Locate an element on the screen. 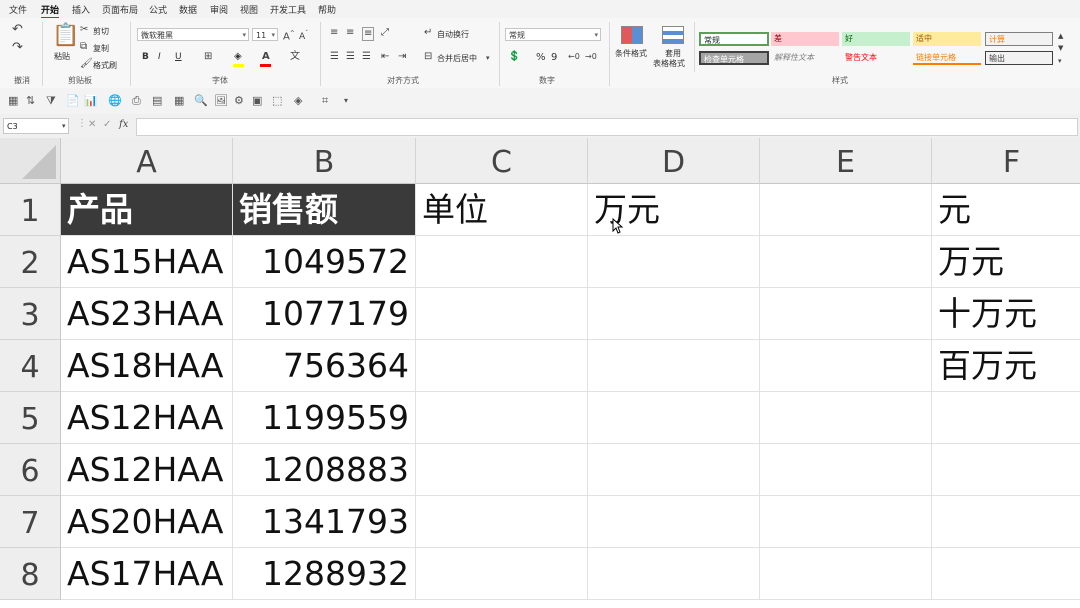 This screenshot has height=608, width=1080. crop-icon: ⌗ is located at coordinates (325, 101).